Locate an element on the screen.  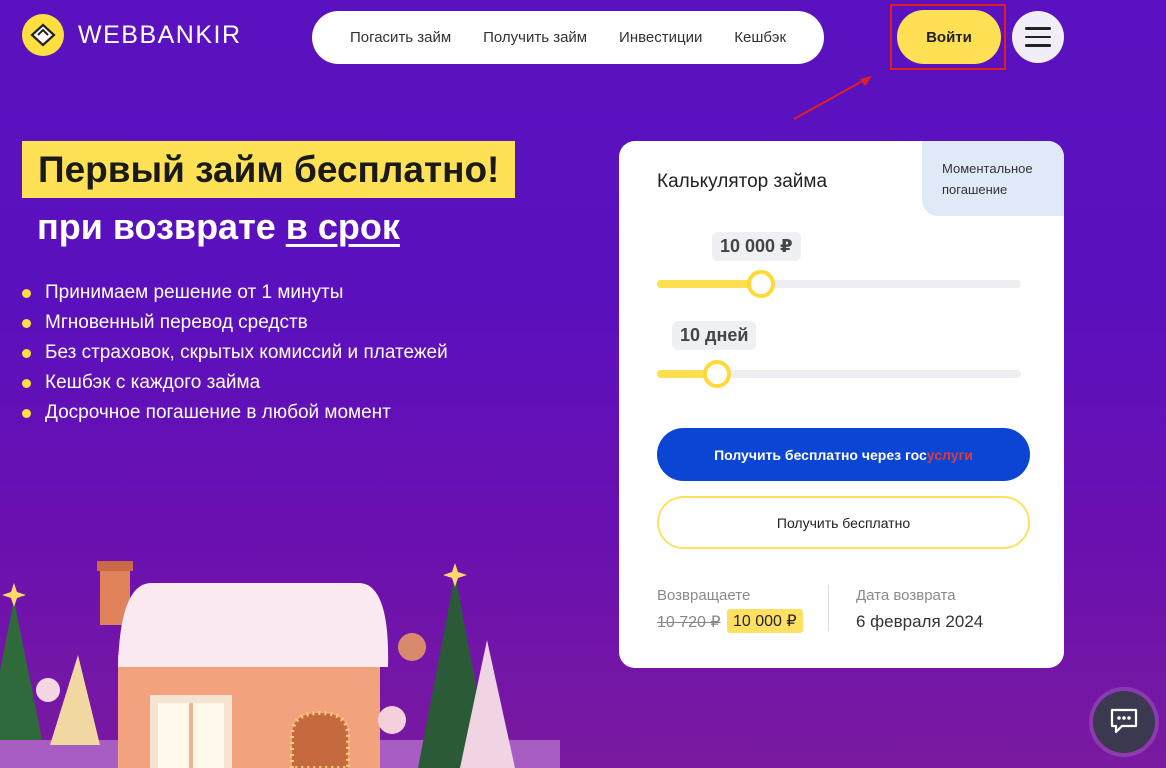
feature-text: Кешбэк с каждого займа is located at coordinates (153, 382).